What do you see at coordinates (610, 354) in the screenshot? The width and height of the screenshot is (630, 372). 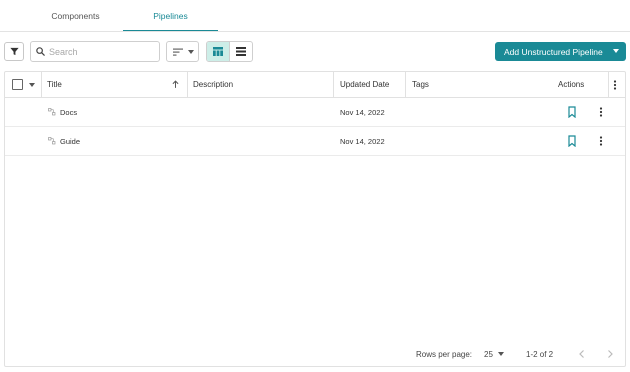 I see `chevron-right-icon` at bounding box center [610, 354].